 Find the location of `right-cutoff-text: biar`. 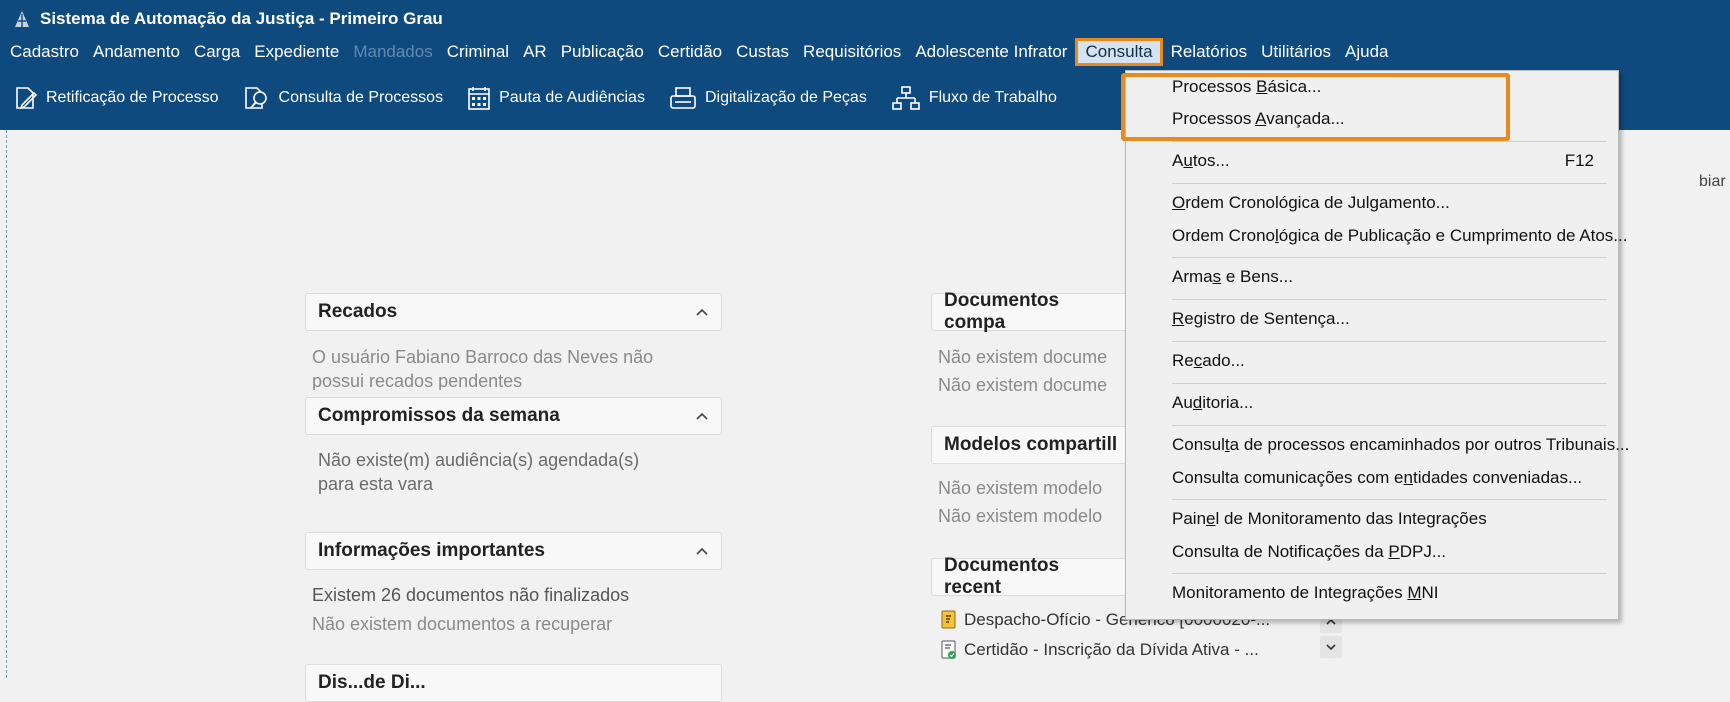

right-cutoff-text: biar is located at coordinates (1712, 181).